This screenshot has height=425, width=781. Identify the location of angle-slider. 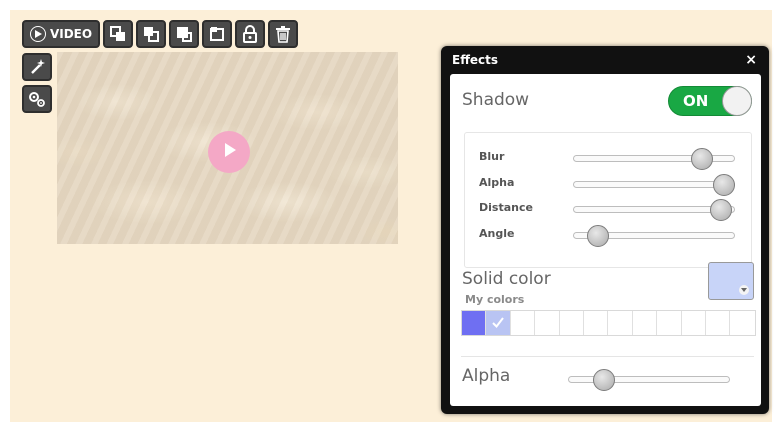
(654, 236).